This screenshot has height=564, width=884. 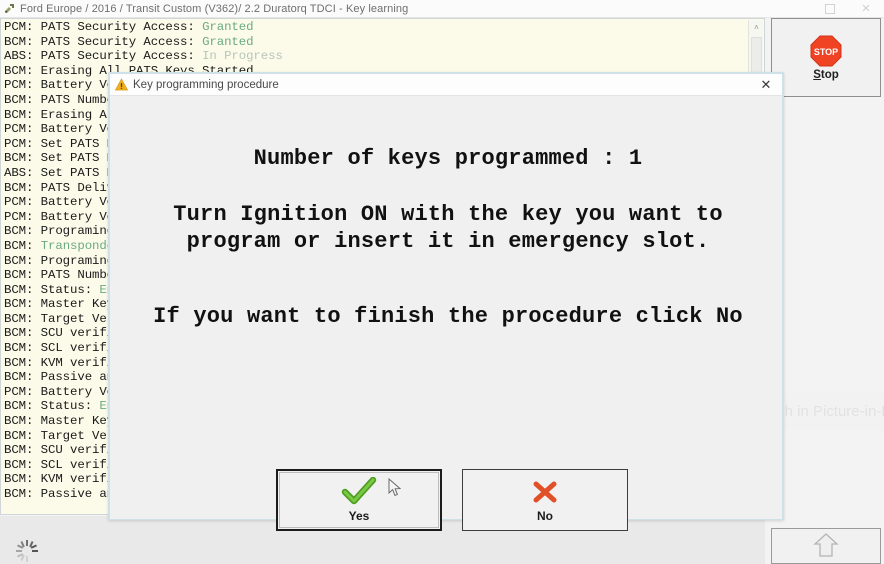 I want to click on dialog-close-button: ✕, so click(x=766, y=84).